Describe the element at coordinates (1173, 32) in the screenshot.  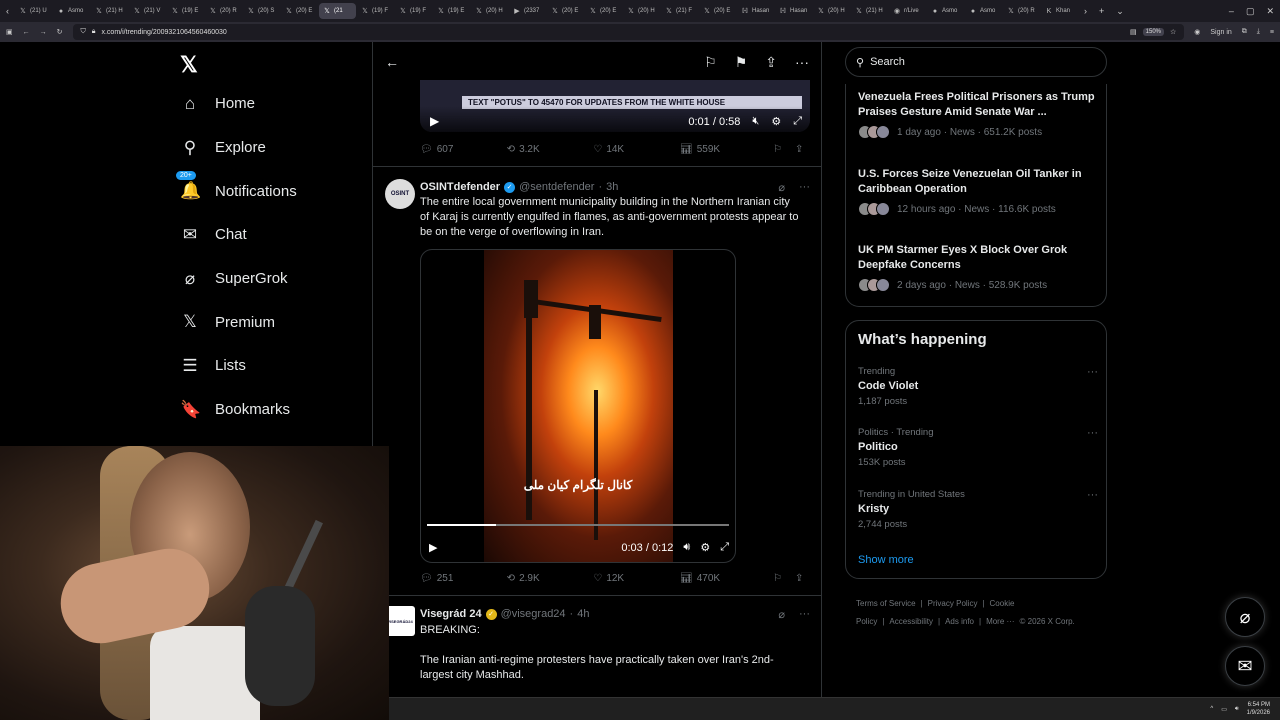
I see `bookmark-star-icon: ☆` at that location.